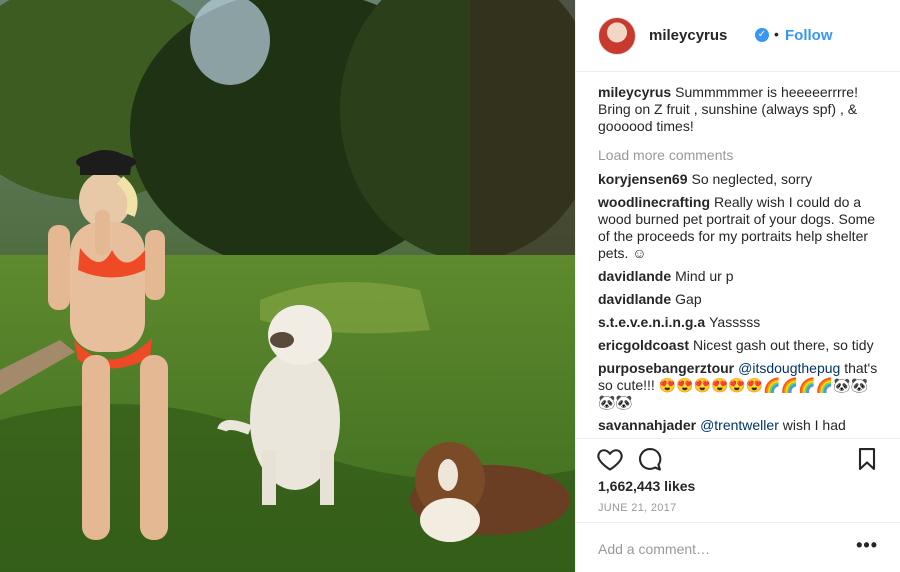  I want to click on comment-username: s.t.e.v.e.n.i.n.g.a, so click(651, 322).